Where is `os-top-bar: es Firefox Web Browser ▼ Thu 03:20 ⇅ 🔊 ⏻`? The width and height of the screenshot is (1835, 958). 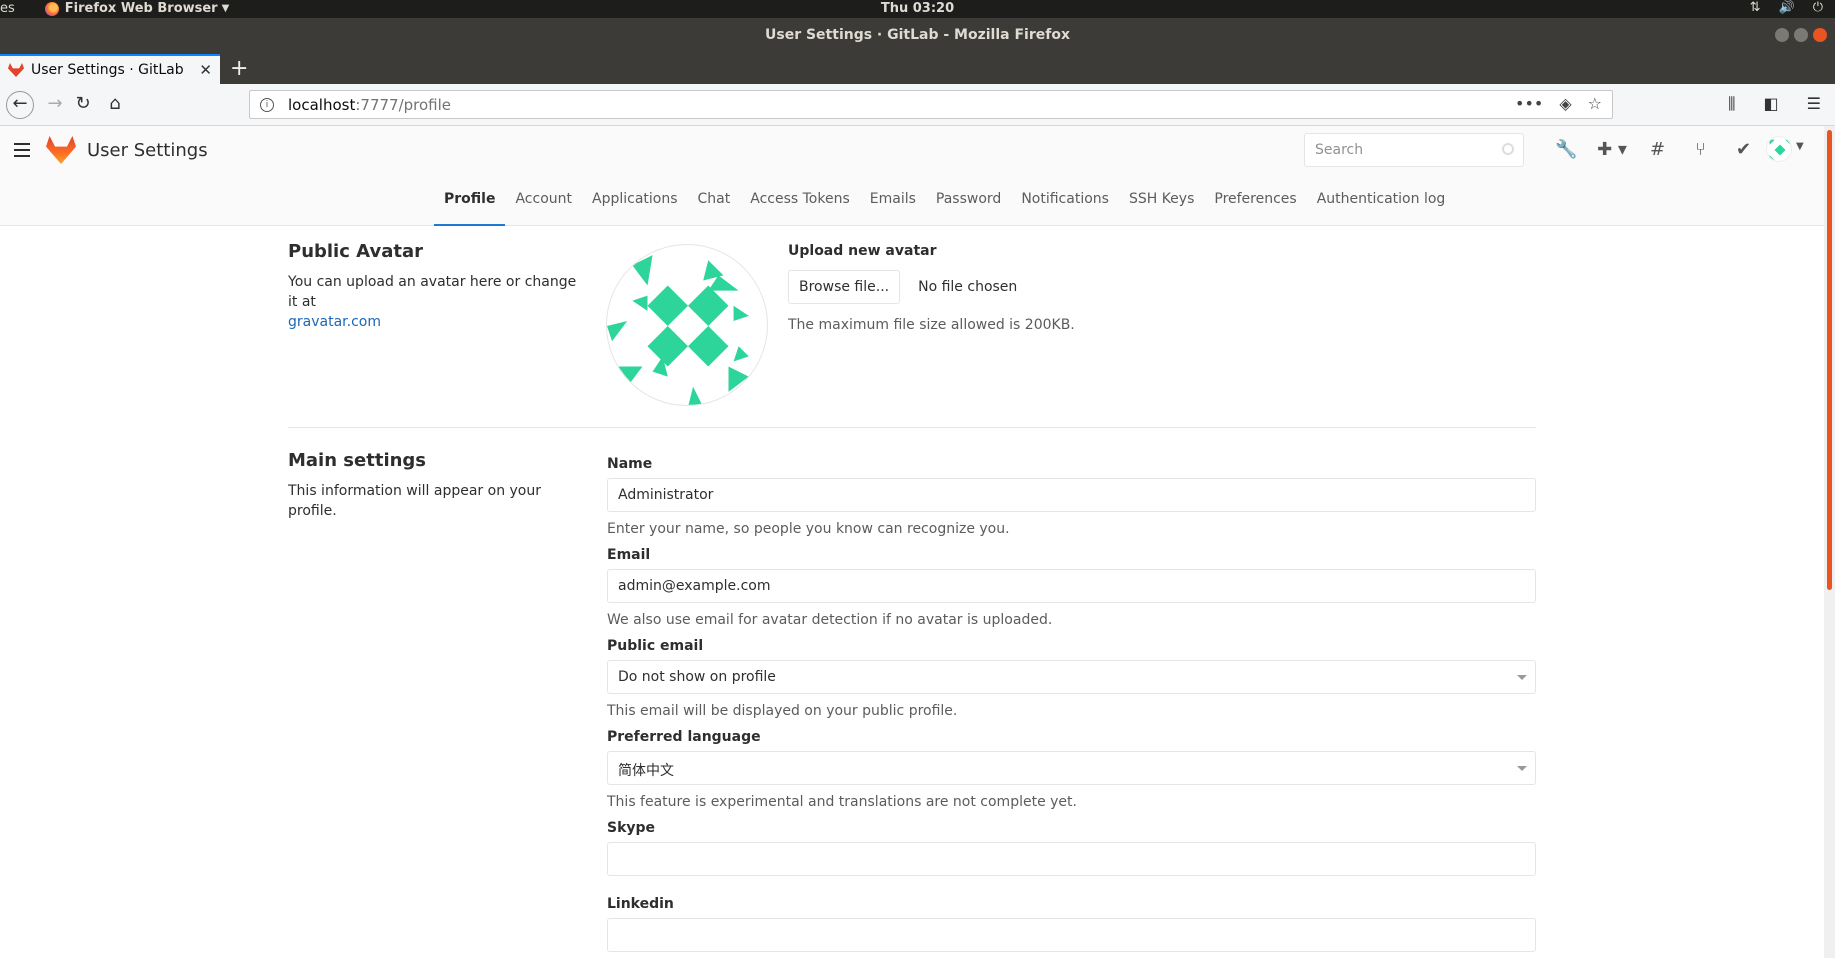 os-top-bar: es Firefox Web Browser ▼ Thu 03:20 ⇅ 🔊 ⏻ is located at coordinates (917, 9).